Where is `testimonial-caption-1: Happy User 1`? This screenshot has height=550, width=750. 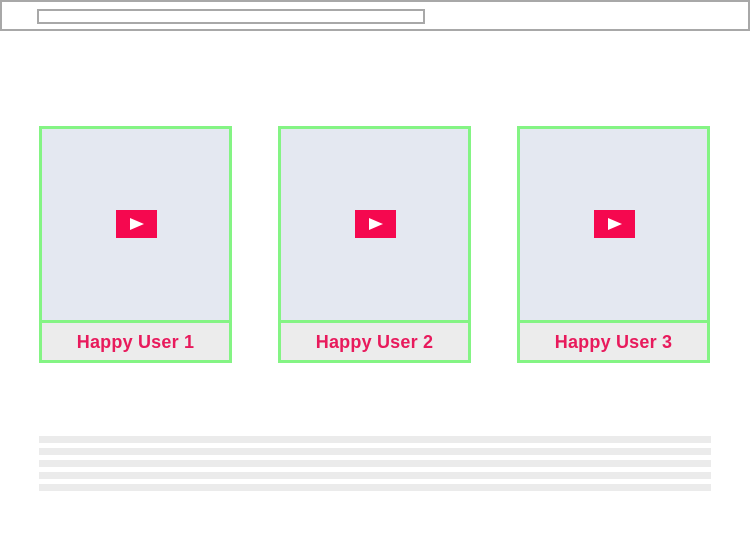
testimonial-caption-1: Happy User 1 is located at coordinates (135, 342).